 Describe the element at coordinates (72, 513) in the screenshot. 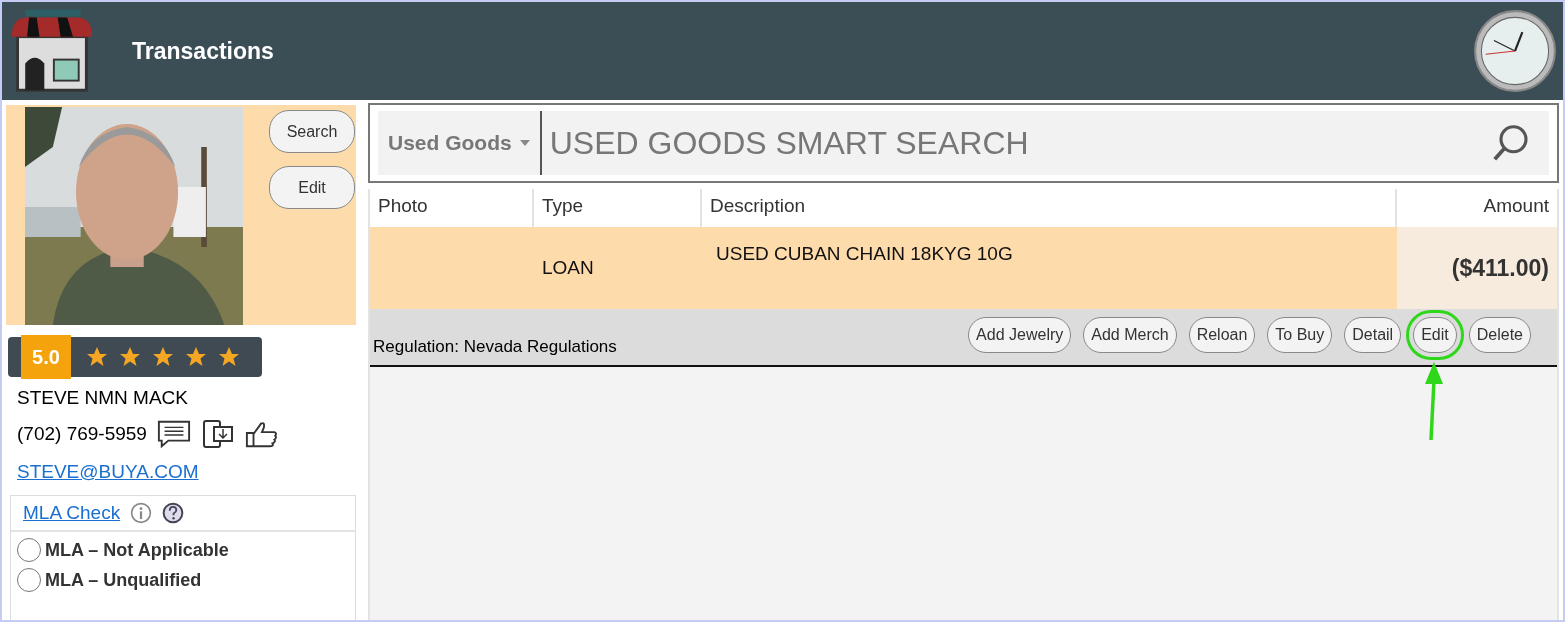

I see `mla-check-link: MLA Check` at that location.